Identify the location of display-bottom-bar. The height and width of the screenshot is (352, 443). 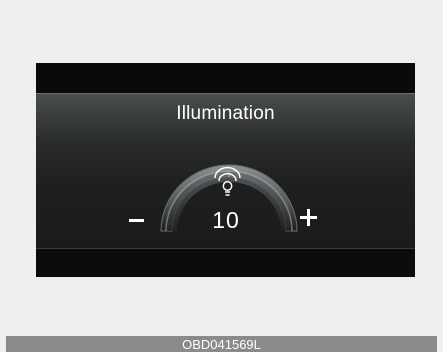
(225, 264).